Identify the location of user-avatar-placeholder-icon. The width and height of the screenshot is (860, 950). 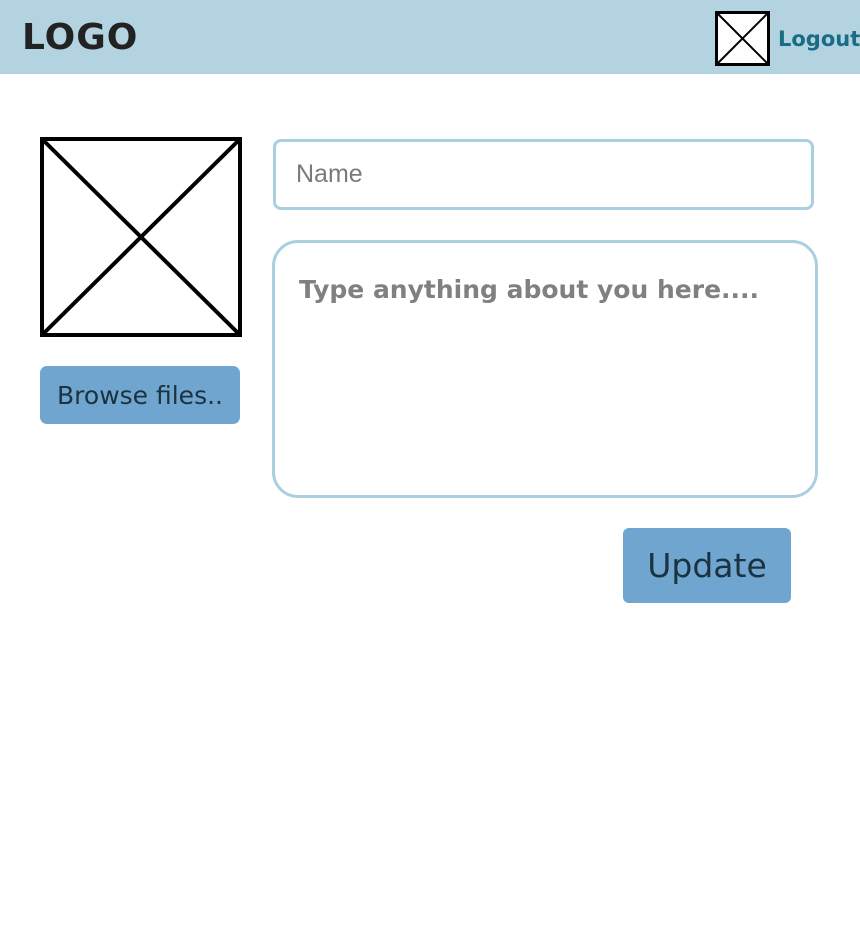
(742, 38).